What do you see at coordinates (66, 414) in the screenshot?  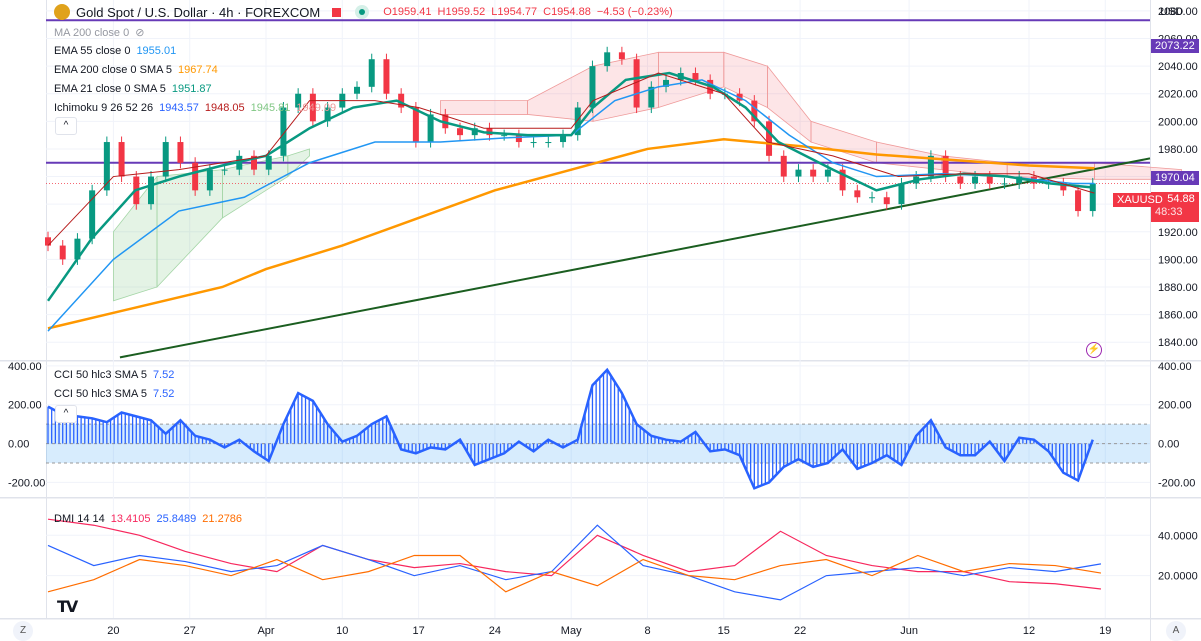 I see `collapse-cci-legend-button: ^` at bounding box center [66, 414].